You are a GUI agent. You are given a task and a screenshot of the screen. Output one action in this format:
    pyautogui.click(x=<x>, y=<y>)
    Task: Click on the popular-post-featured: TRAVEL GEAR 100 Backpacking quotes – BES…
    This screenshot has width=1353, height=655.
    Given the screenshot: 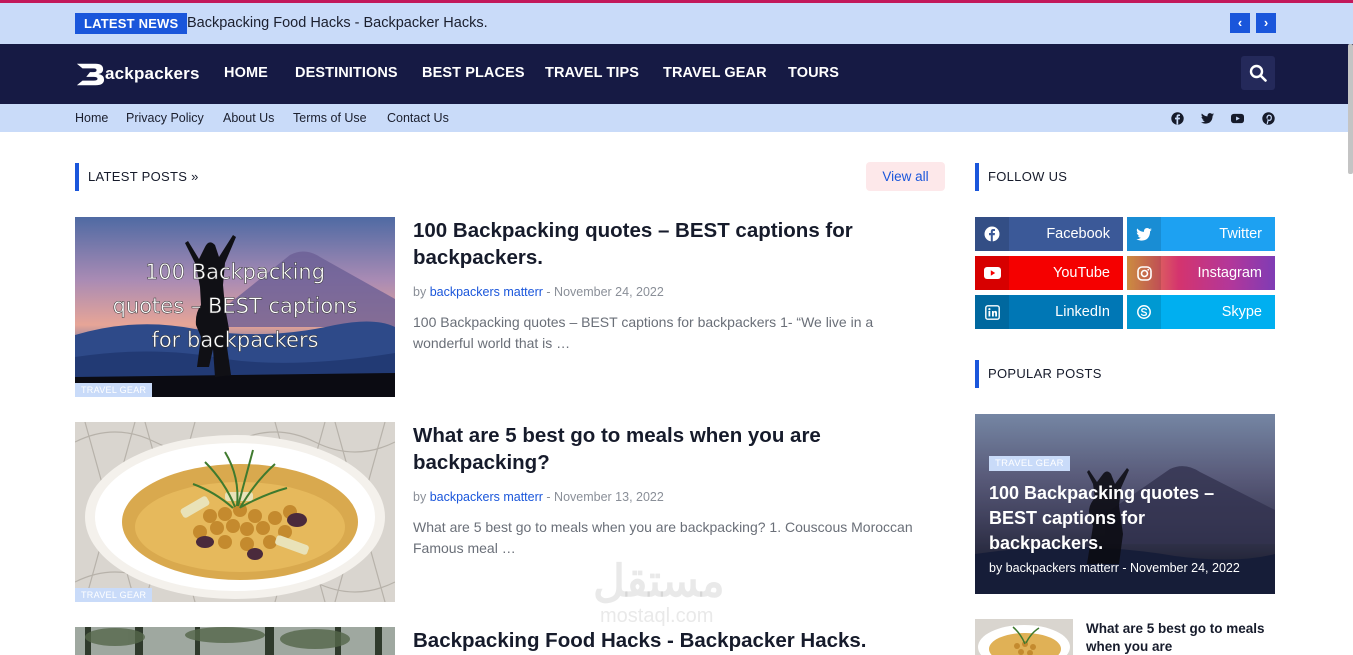 What is the action you would take?
    pyautogui.click(x=1125, y=504)
    